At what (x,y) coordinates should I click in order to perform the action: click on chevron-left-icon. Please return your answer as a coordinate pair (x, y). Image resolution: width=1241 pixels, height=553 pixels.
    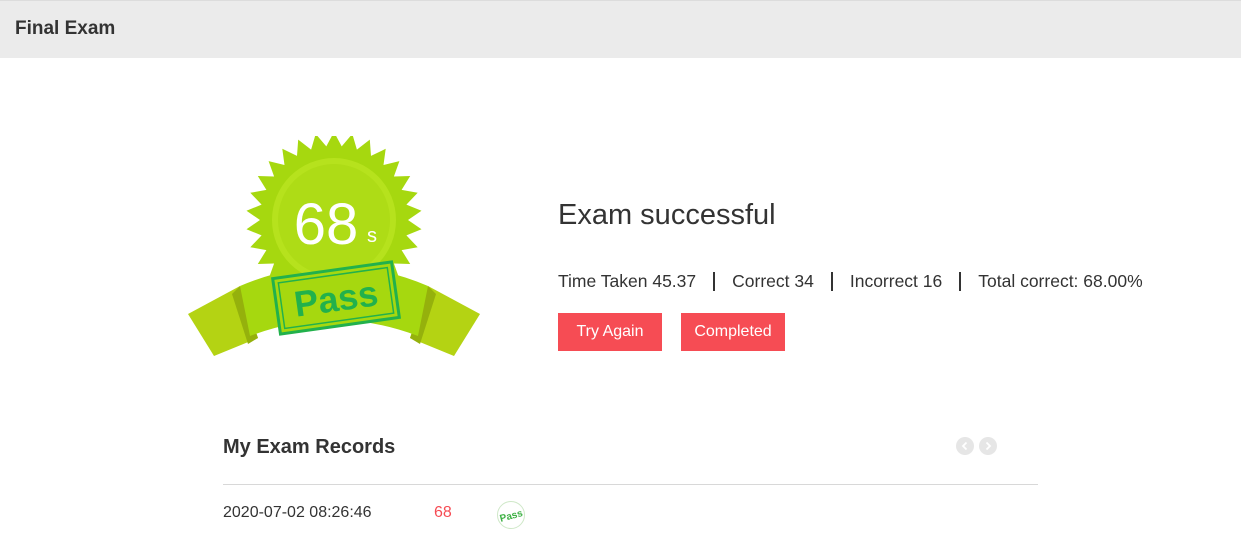
    Looking at the image, I should click on (964, 446).